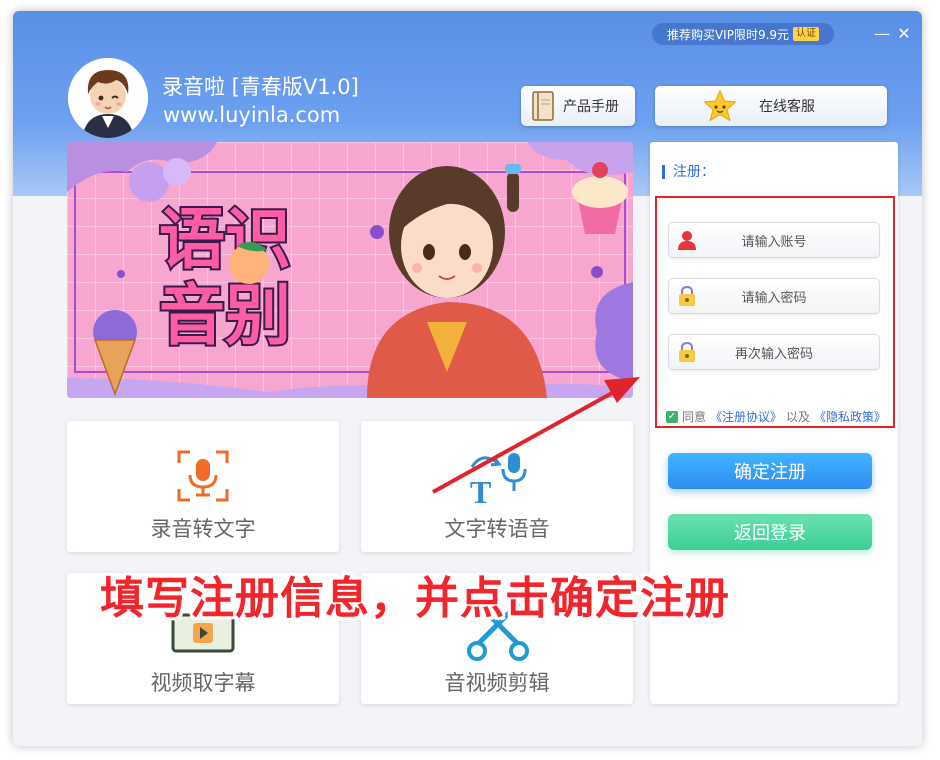 Image resolution: width=940 pixels, height=760 pixels. I want to click on annotation-text: 填写注册信息，并点击确定注册, so click(415, 598).